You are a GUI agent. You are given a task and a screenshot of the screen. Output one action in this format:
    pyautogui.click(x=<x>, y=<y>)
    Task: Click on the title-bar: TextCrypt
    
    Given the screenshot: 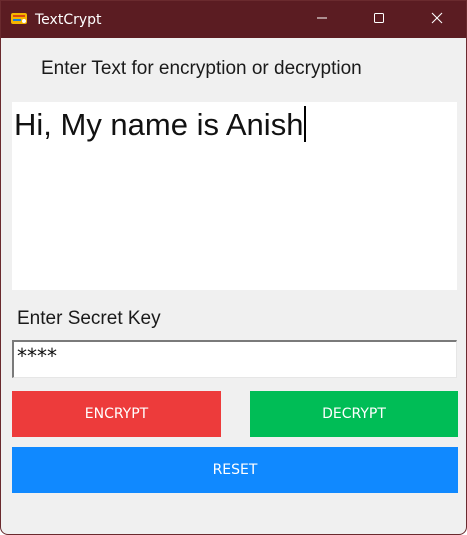 What is the action you would take?
    pyautogui.click(x=233, y=19)
    